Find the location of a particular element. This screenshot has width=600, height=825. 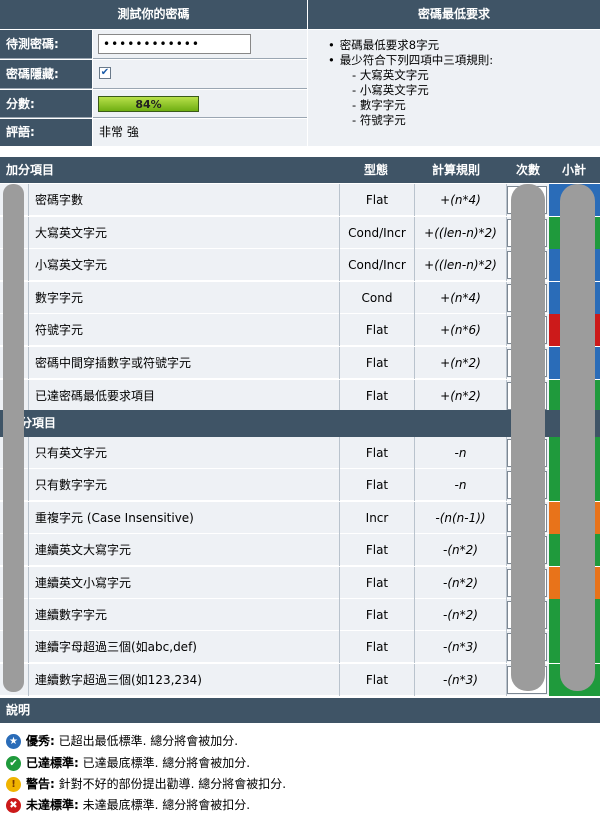

row-item-name: 密碼中間穿插數字或符號字元 is located at coordinates (184, 363).